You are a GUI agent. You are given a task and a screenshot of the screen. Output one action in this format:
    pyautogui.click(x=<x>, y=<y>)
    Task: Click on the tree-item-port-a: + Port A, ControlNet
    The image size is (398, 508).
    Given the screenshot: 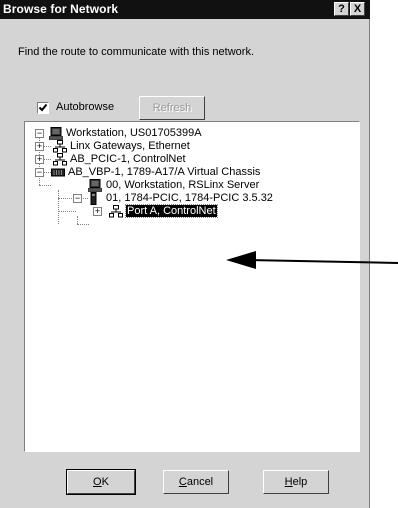 What is the action you would take?
    pyautogui.click(x=190, y=211)
    